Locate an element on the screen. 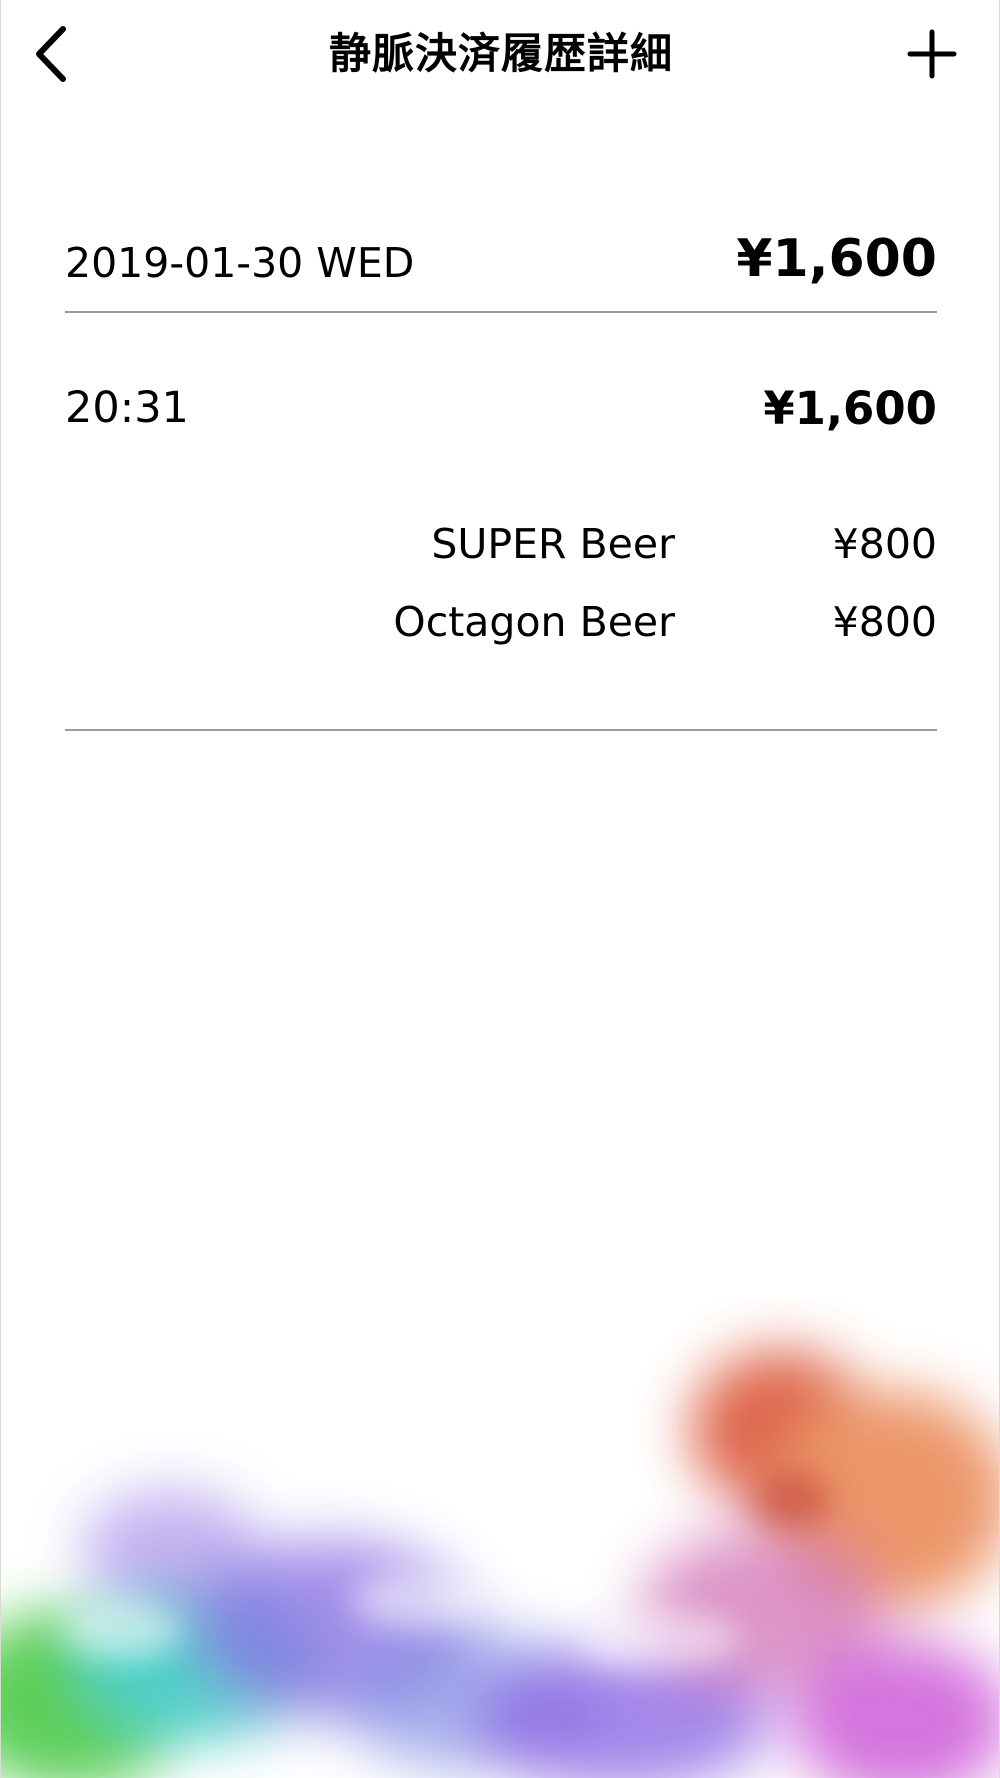 This screenshot has height=1778, width=1000. line-item: Octagon Beer ¥800 is located at coordinates (501, 622).